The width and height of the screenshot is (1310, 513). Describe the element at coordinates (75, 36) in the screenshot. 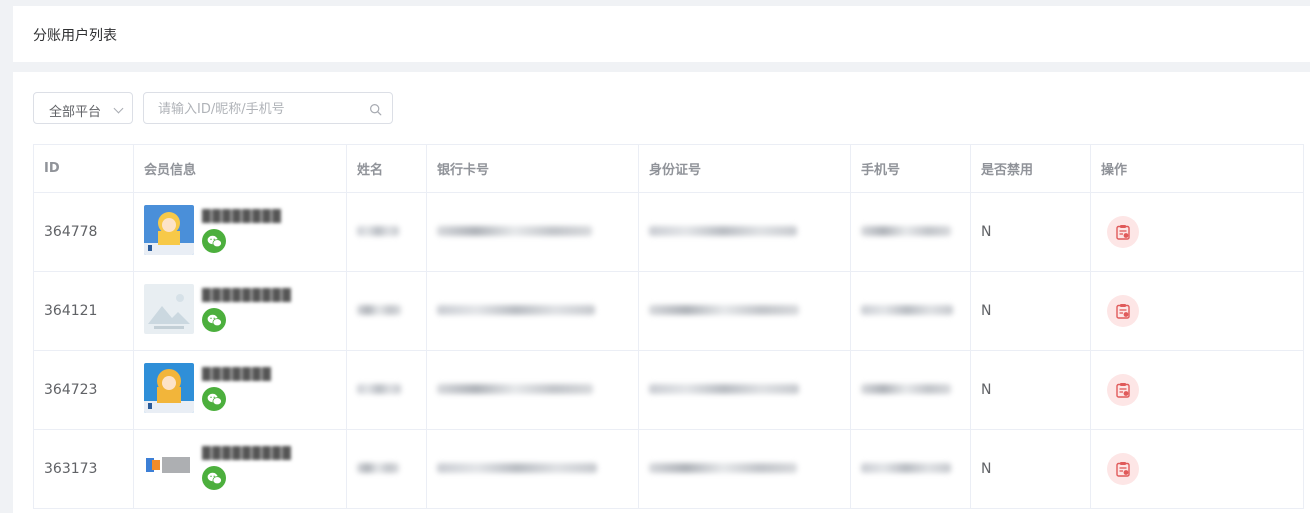

I see `page-title: 分账用户列表` at that location.